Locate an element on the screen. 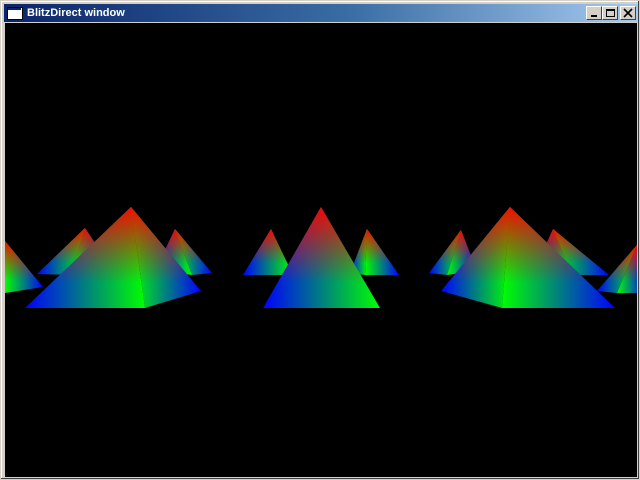 Image resolution: width=640 pixels, height=480 pixels. close-button is located at coordinates (628, 13).